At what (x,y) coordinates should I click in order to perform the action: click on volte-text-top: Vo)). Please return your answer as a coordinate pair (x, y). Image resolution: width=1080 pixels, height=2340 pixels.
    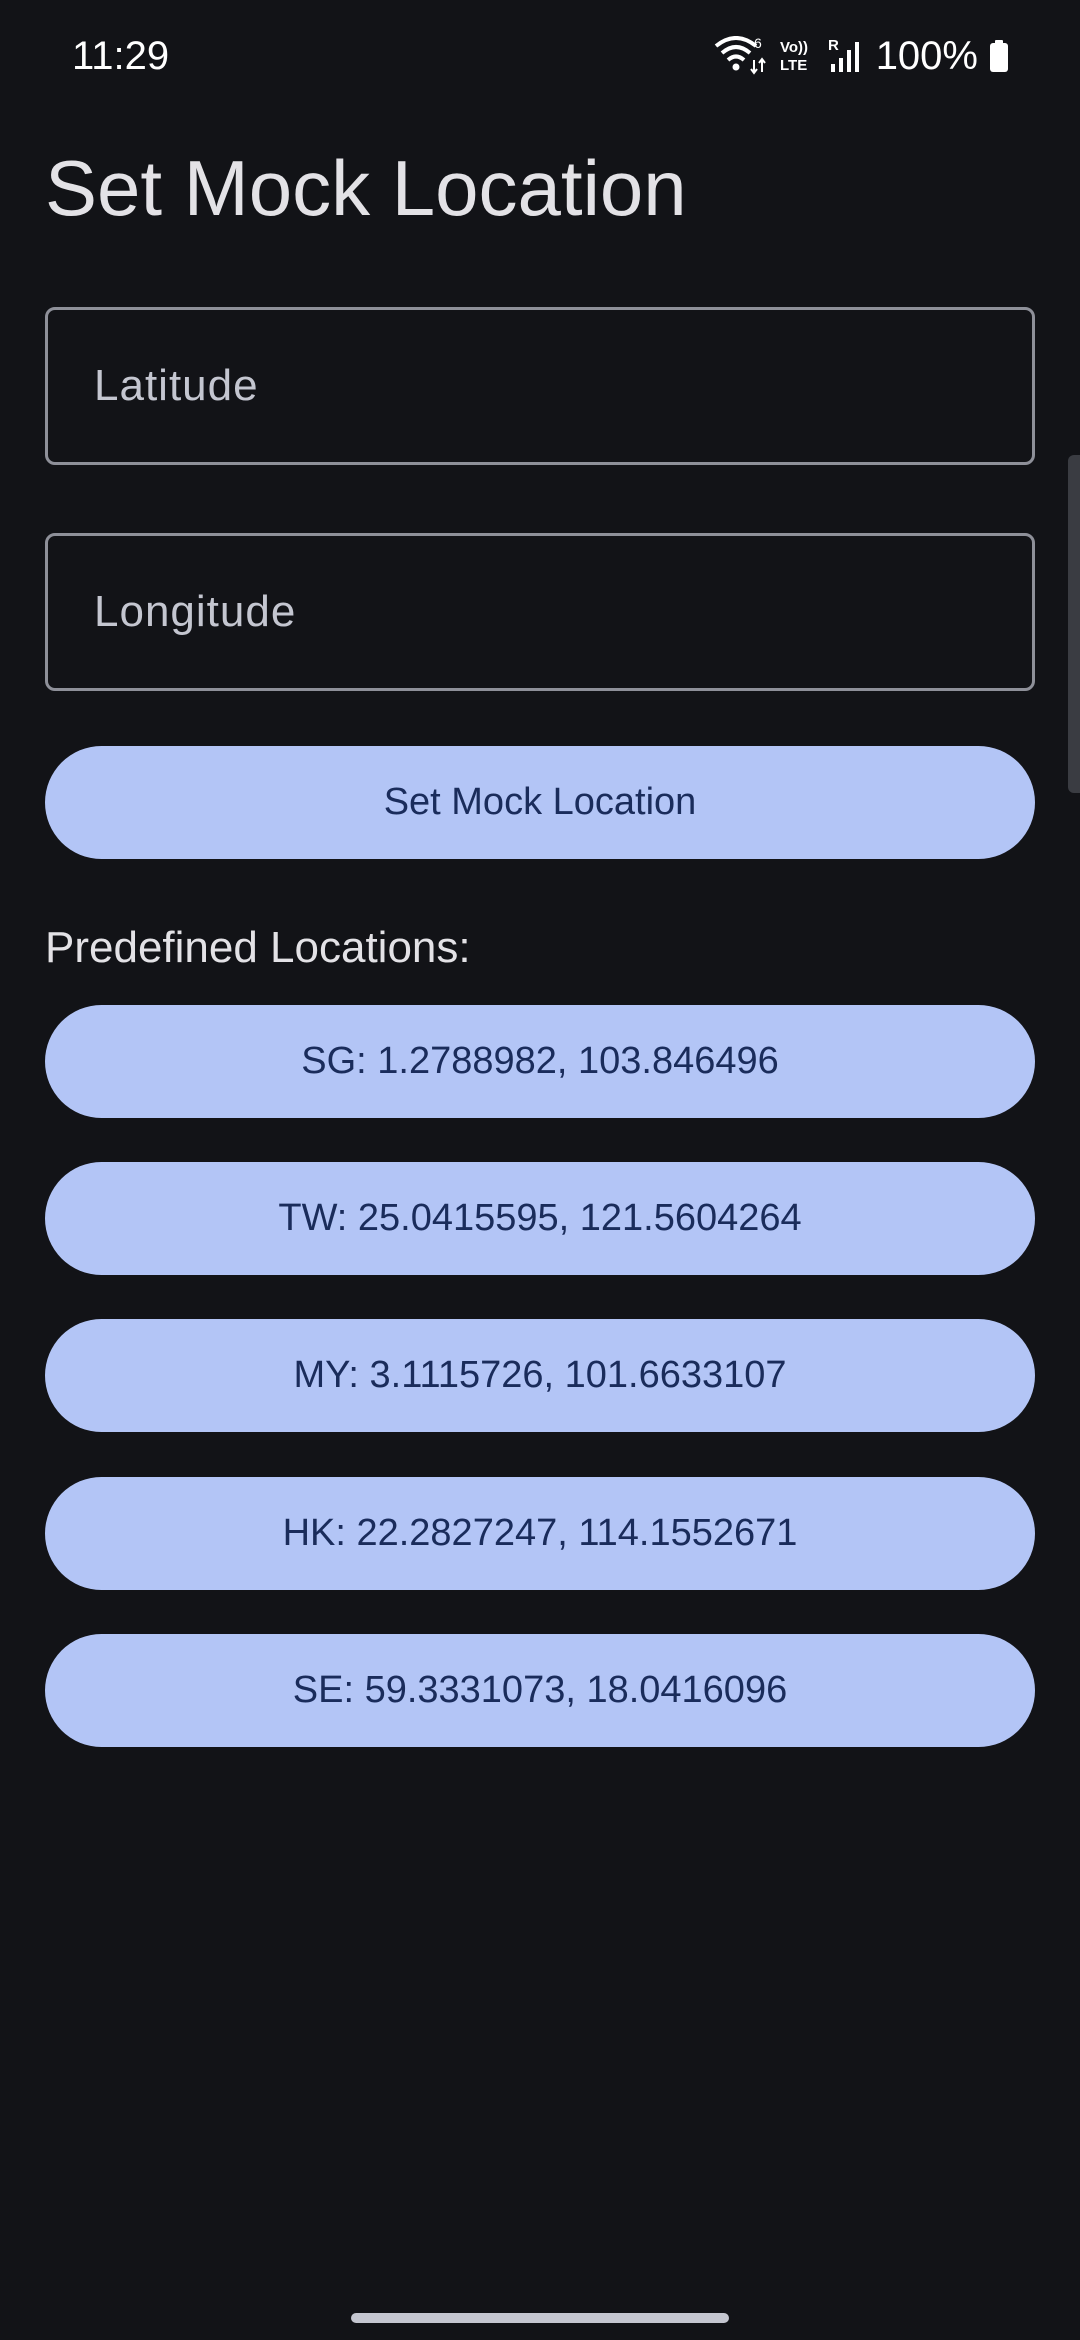
    Looking at the image, I should click on (794, 47).